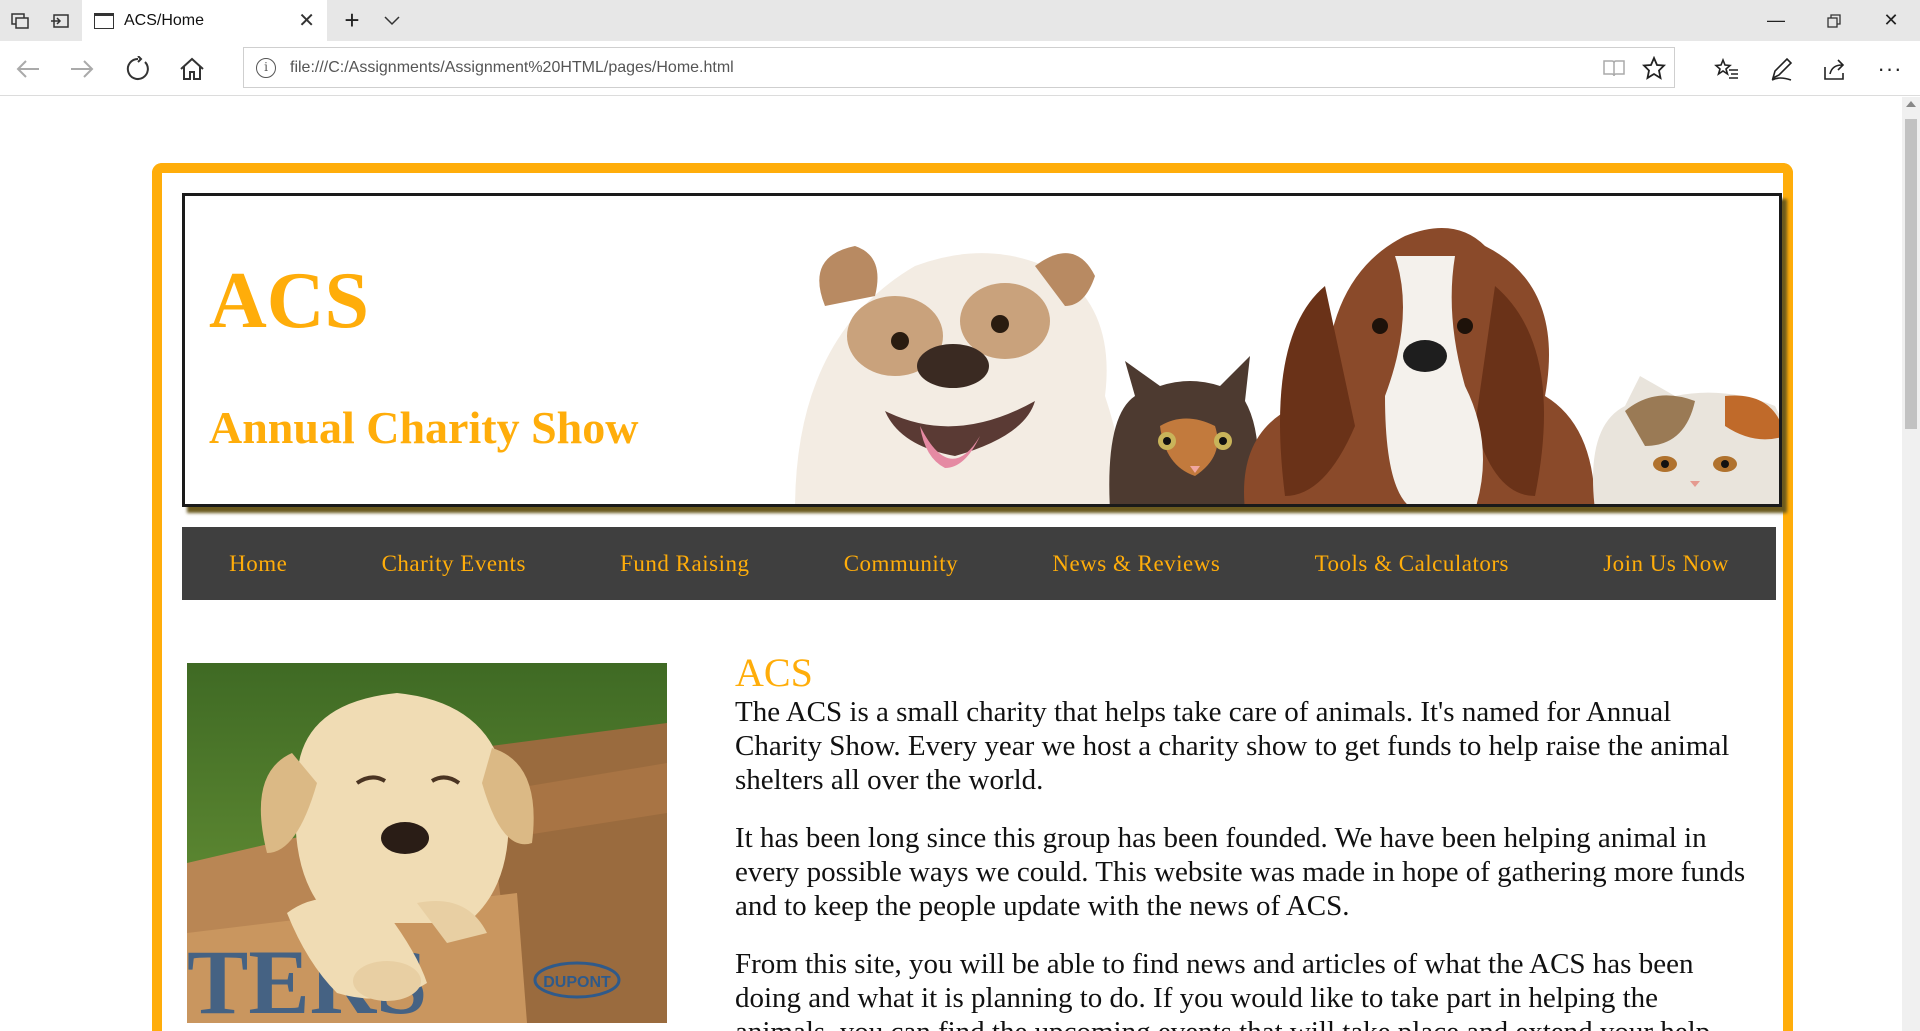  Describe the element at coordinates (1666, 564) in the screenshot. I see `menu-item-join-us-now: Join Us Now` at that location.